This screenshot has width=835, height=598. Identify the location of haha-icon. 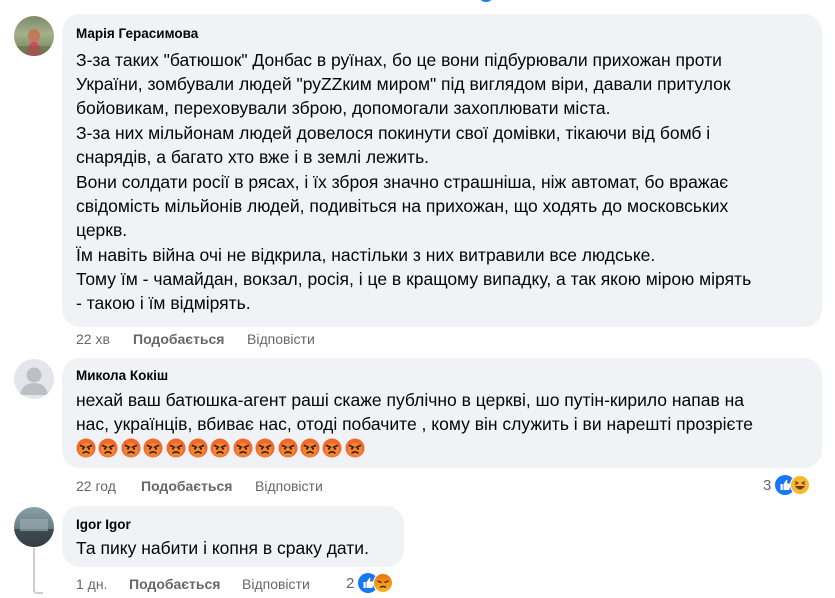
(800, 485).